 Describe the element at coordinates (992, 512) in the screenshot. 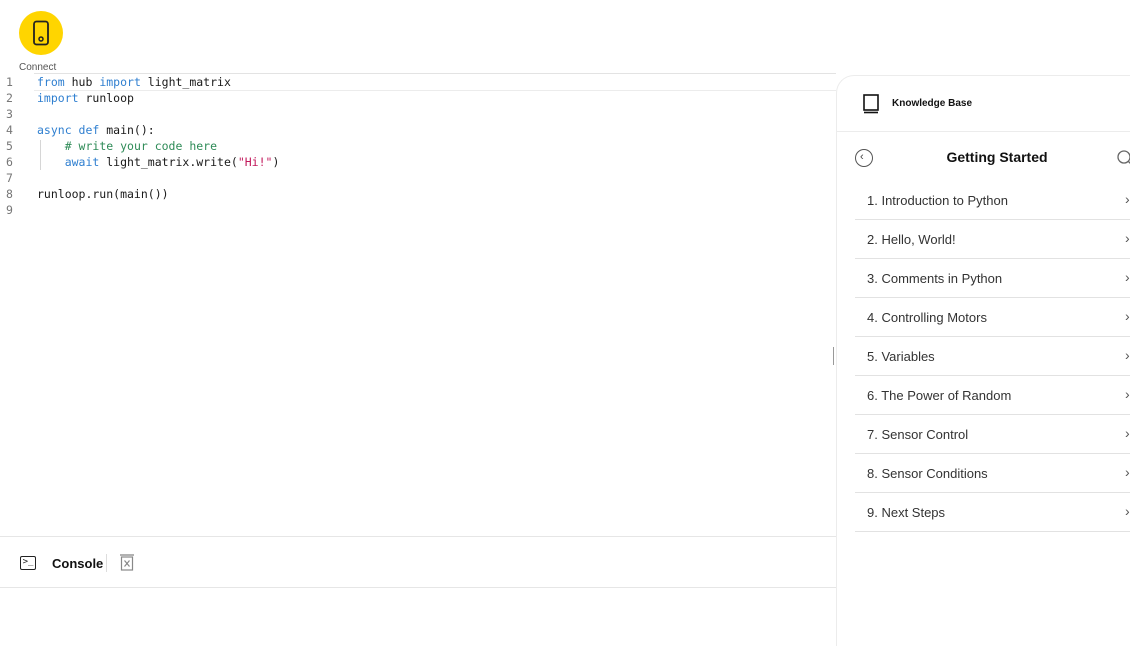

I see `lesson-item: 9. Next Steps ›` at that location.